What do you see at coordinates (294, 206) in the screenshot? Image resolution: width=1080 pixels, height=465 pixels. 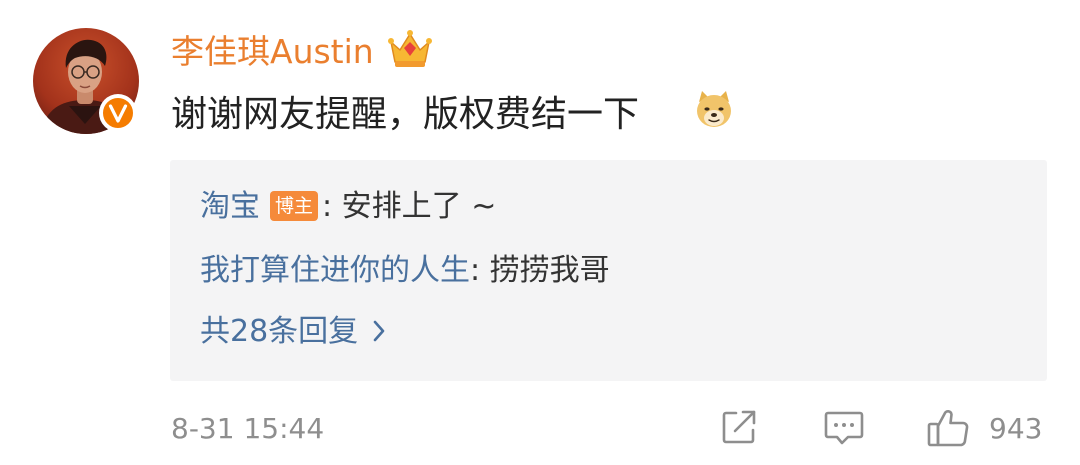 I see `blogger-badge: 博主` at bounding box center [294, 206].